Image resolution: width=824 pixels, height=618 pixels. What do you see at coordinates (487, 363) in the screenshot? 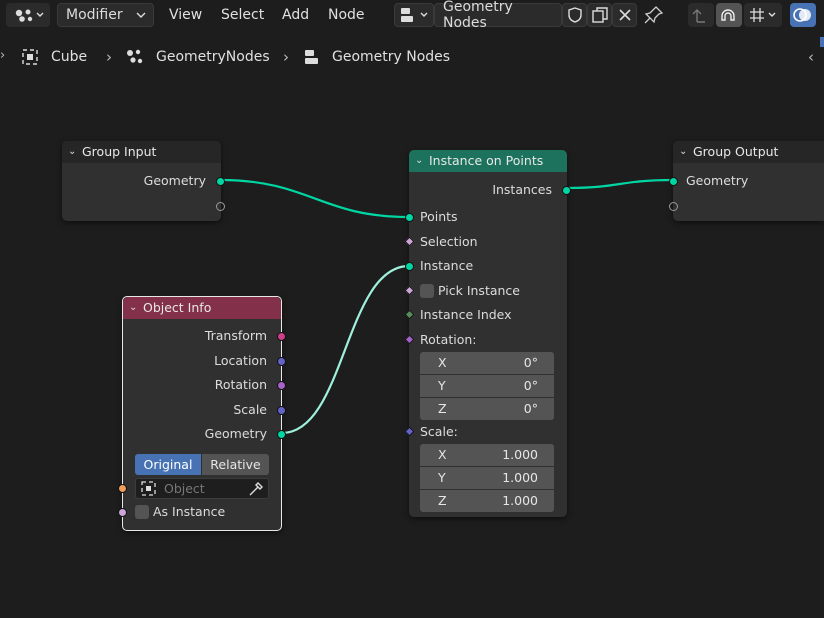
I see `rotation-x-field: X 0°` at bounding box center [487, 363].